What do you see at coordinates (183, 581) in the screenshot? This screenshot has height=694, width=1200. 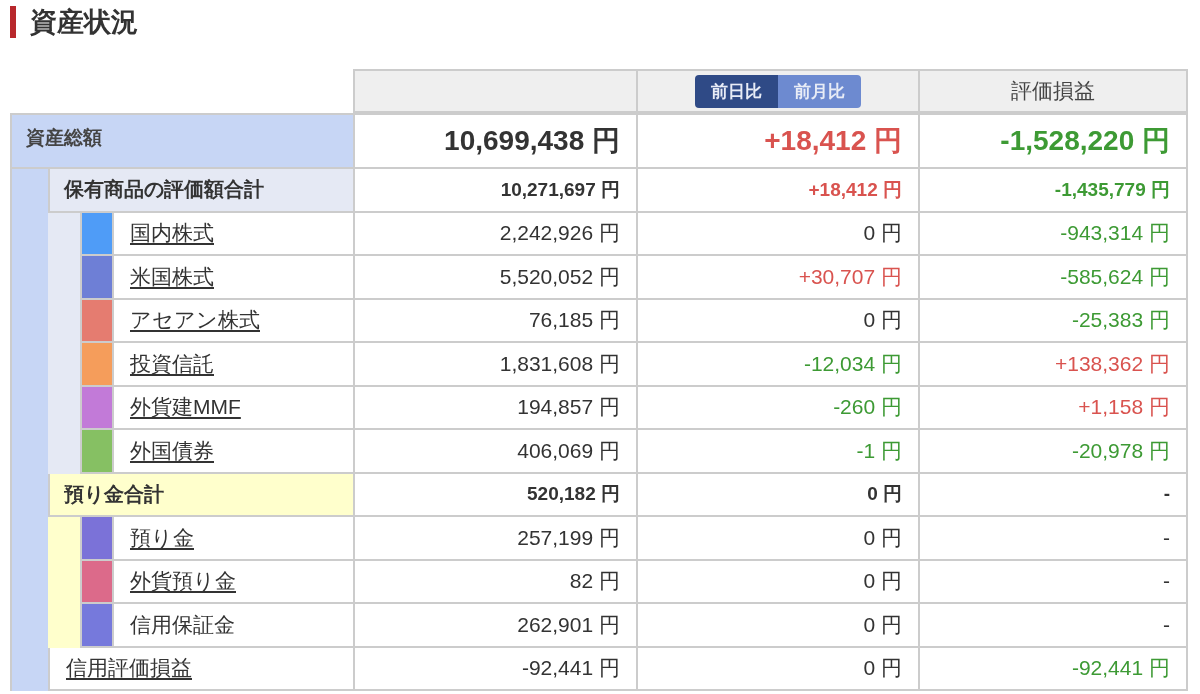 I see `category-link: 外貨預り金` at bounding box center [183, 581].